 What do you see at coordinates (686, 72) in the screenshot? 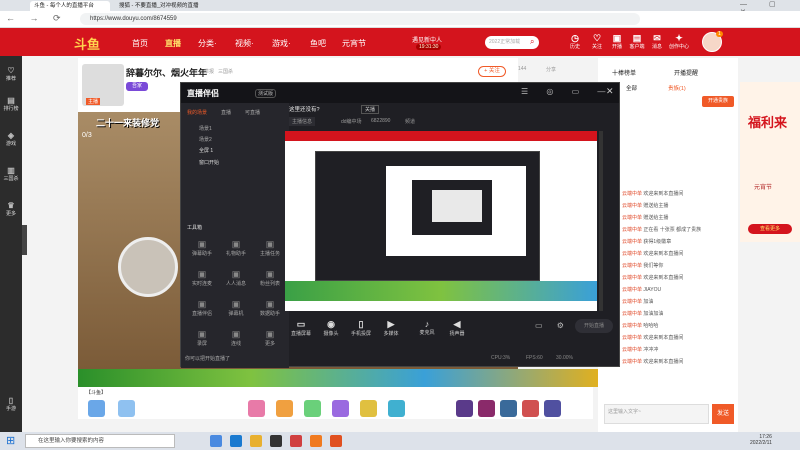
I see `tab-remind: 开播提醒` at bounding box center [686, 72].